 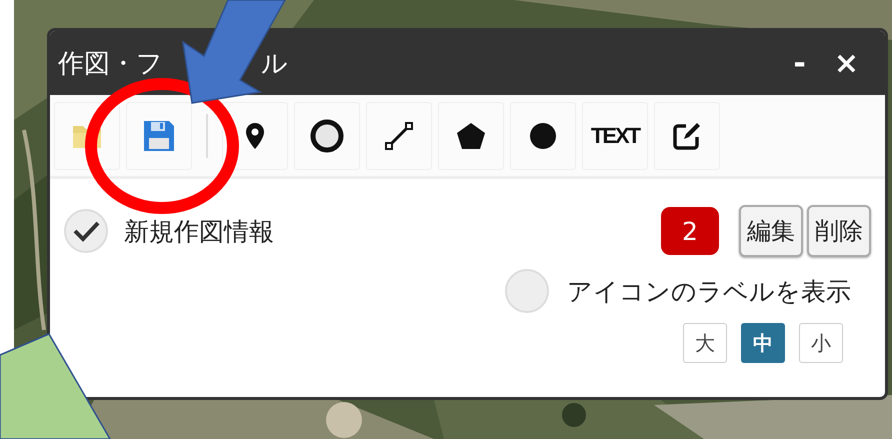 I want to click on check-icon, so click(x=86, y=231).